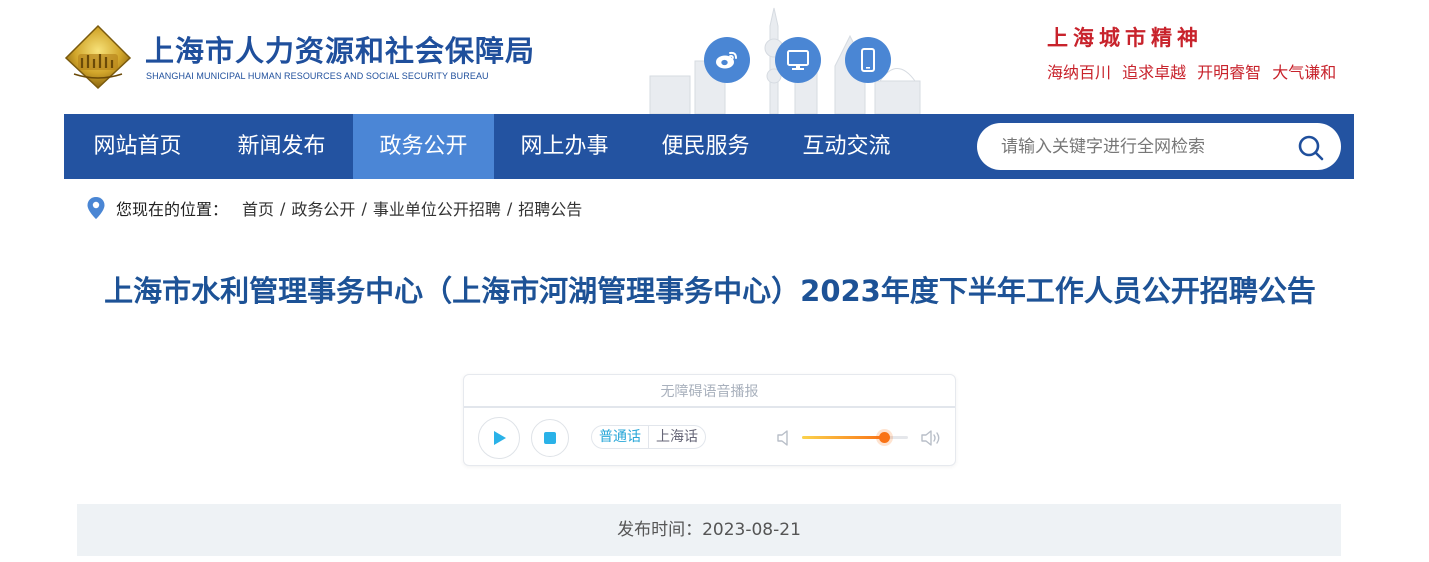 Image resolution: width=1429 pixels, height=562 pixels. I want to click on bureau-name-cn: 上海市人力资源和社会保障局, so click(340, 49).